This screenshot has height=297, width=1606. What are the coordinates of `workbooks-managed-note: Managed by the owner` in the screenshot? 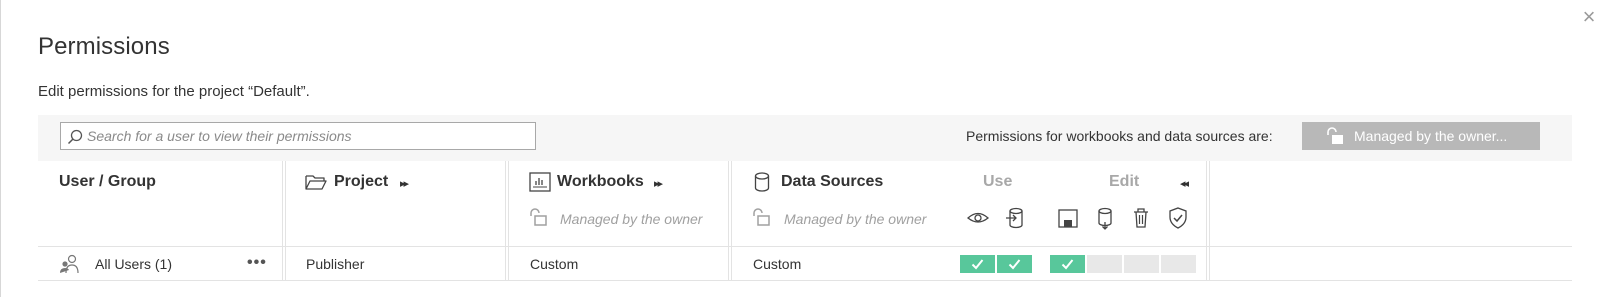 It's located at (631, 219).